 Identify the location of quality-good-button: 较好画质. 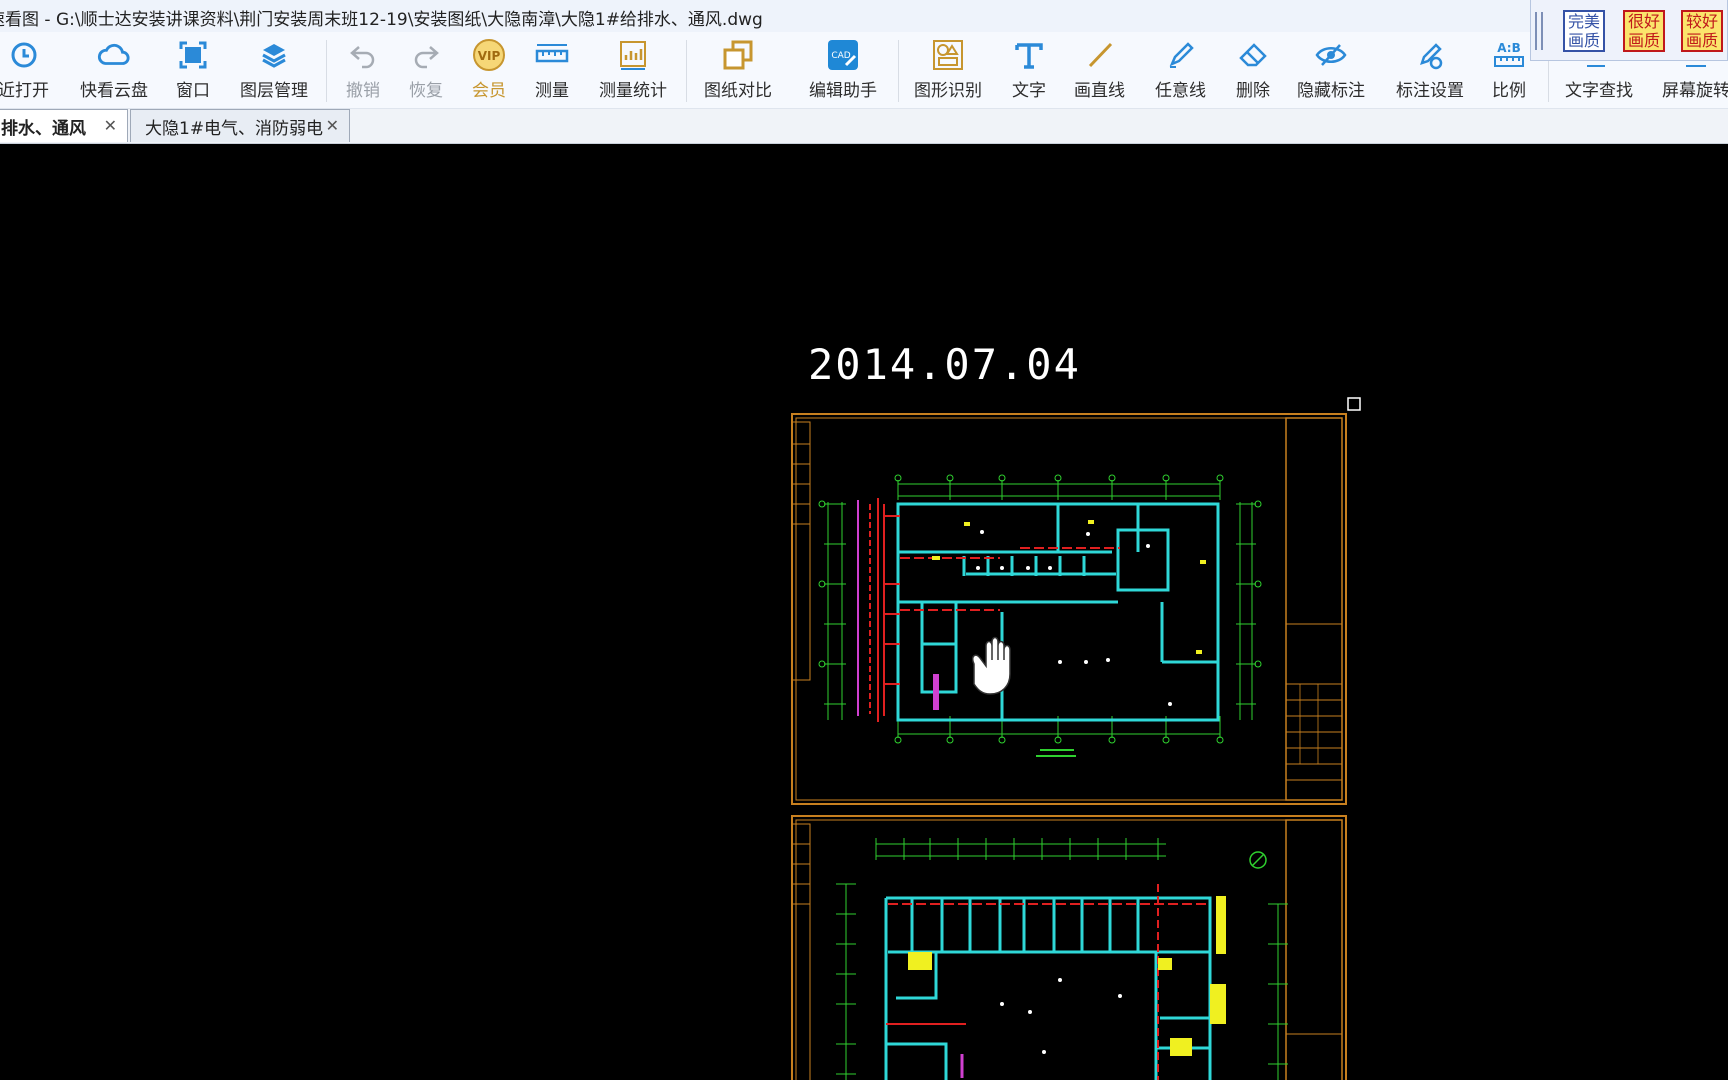
(1702, 31).